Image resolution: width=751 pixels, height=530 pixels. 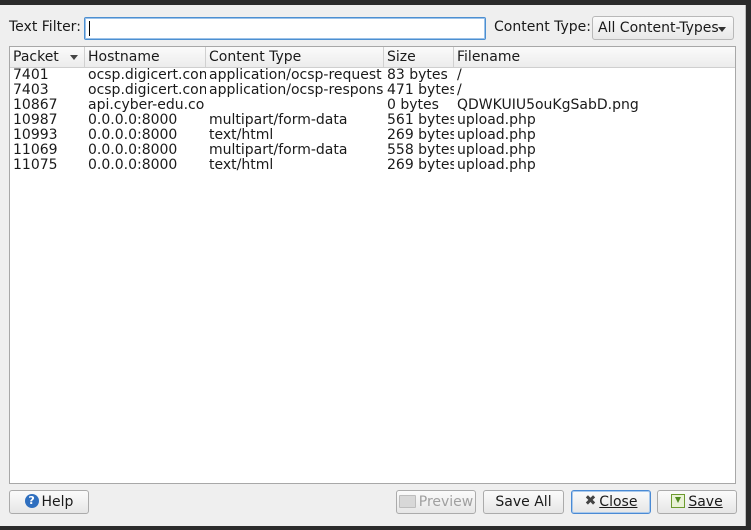 What do you see at coordinates (413, 105) in the screenshot?
I see `cell-size: 0 bytes` at bounding box center [413, 105].